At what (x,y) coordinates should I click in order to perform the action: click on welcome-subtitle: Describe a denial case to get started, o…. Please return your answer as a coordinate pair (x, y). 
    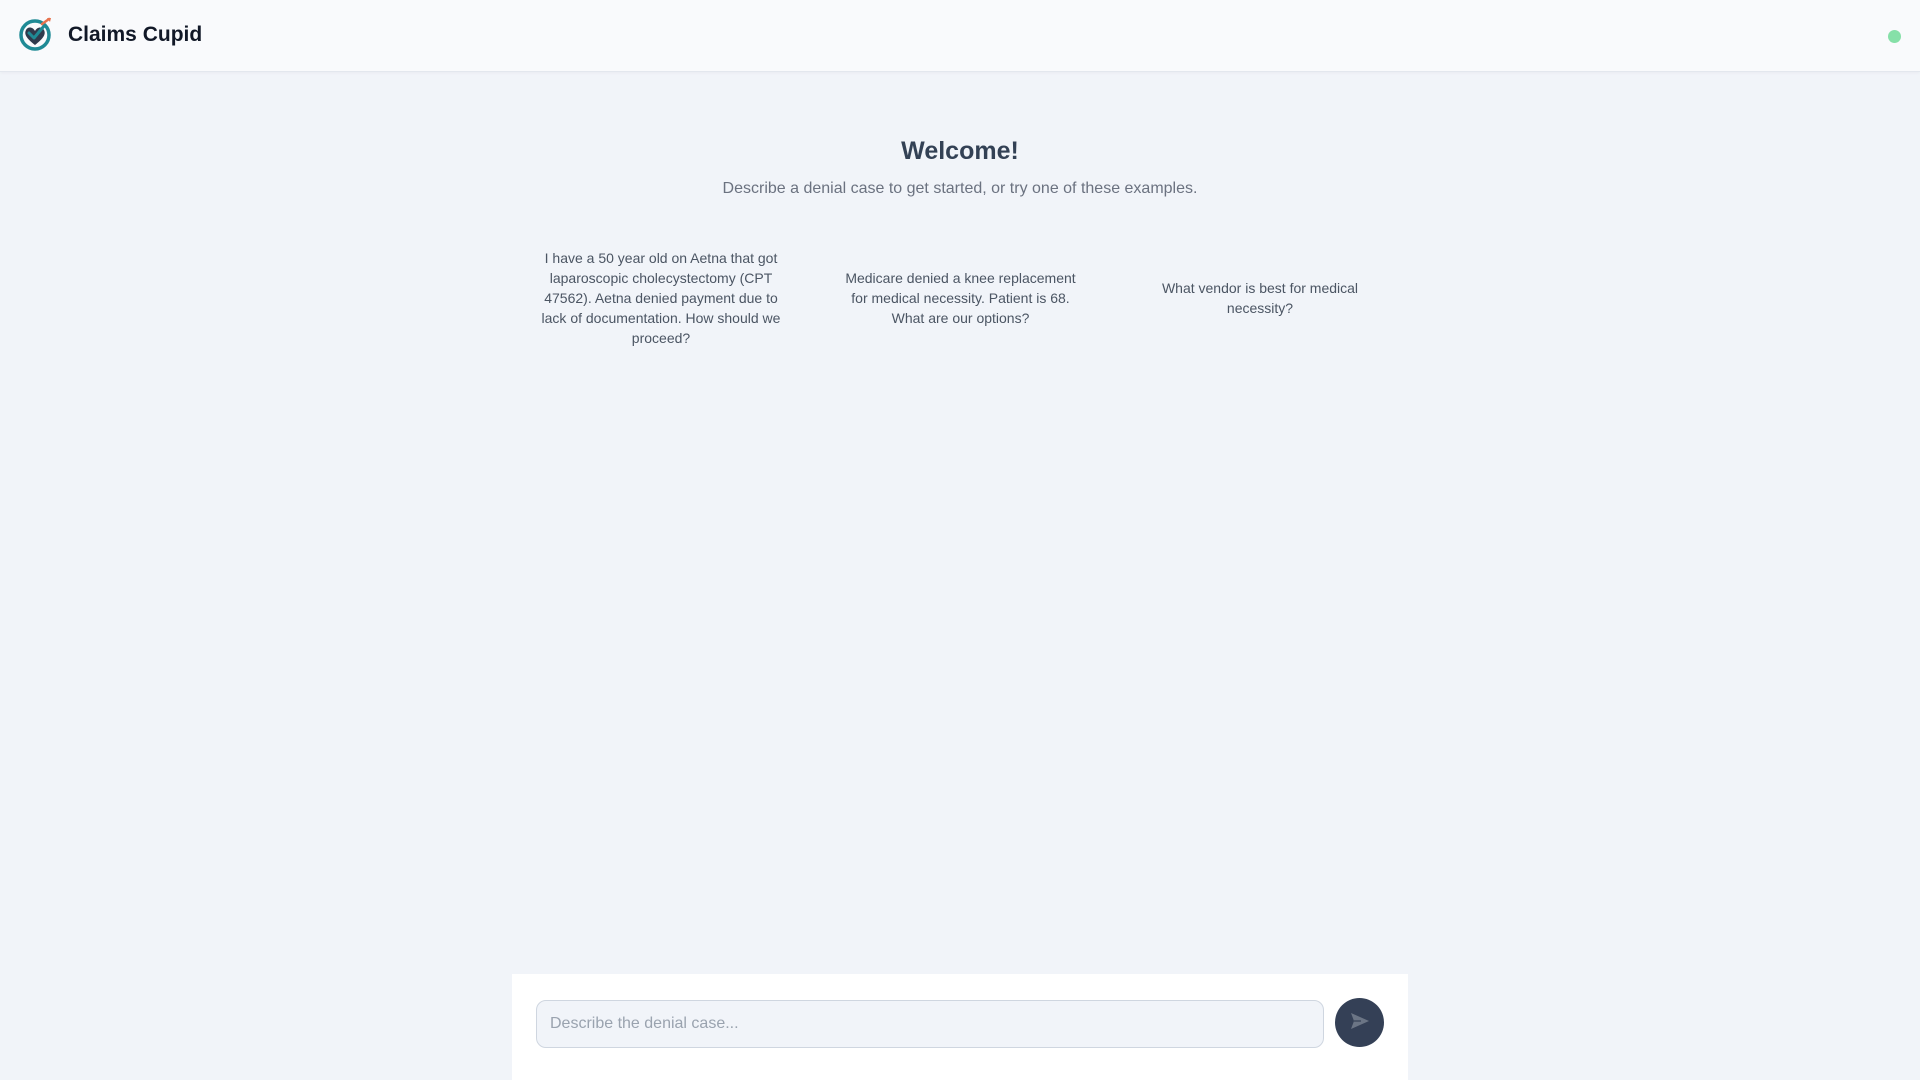
    Looking at the image, I should click on (960, 188).